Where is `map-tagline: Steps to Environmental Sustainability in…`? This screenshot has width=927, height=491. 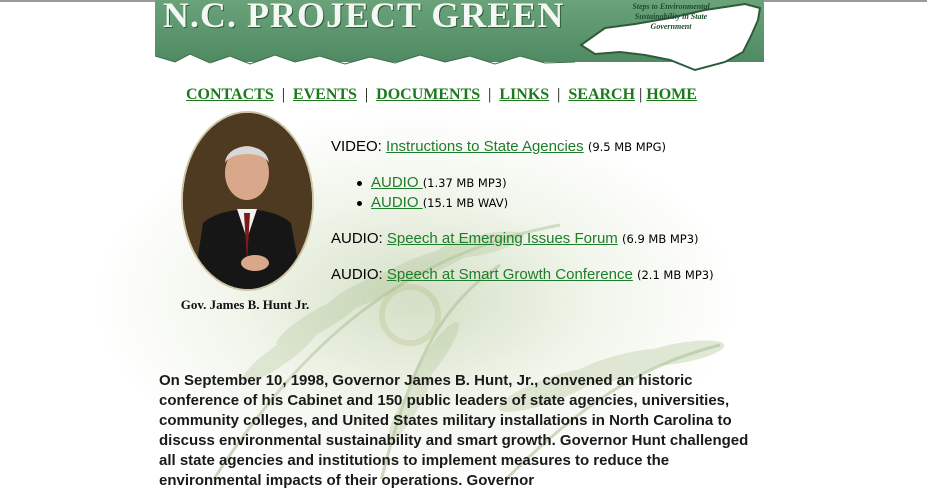 map-tagline: Steps to Environmental Sustainability in… is located at coordinates (671, 16).